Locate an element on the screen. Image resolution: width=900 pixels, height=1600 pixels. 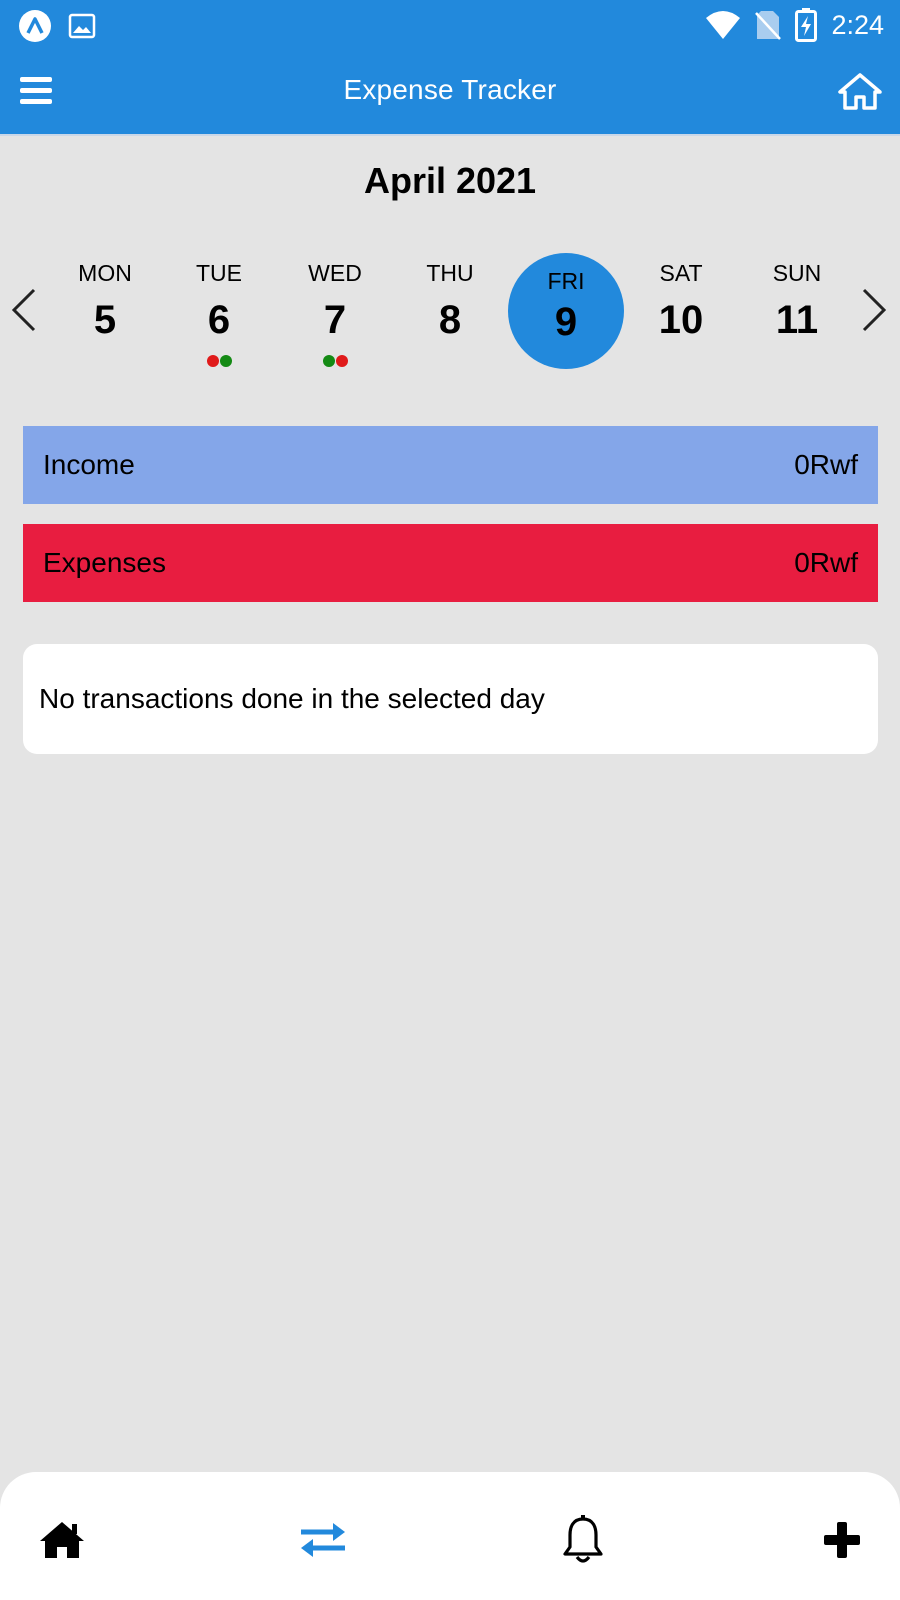
app-logo-icon is located at coordinates (35, 26).